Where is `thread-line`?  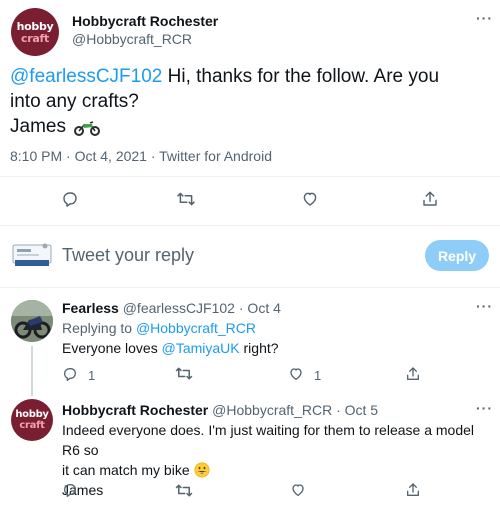
thread-line is located at coordinates (32, 371).